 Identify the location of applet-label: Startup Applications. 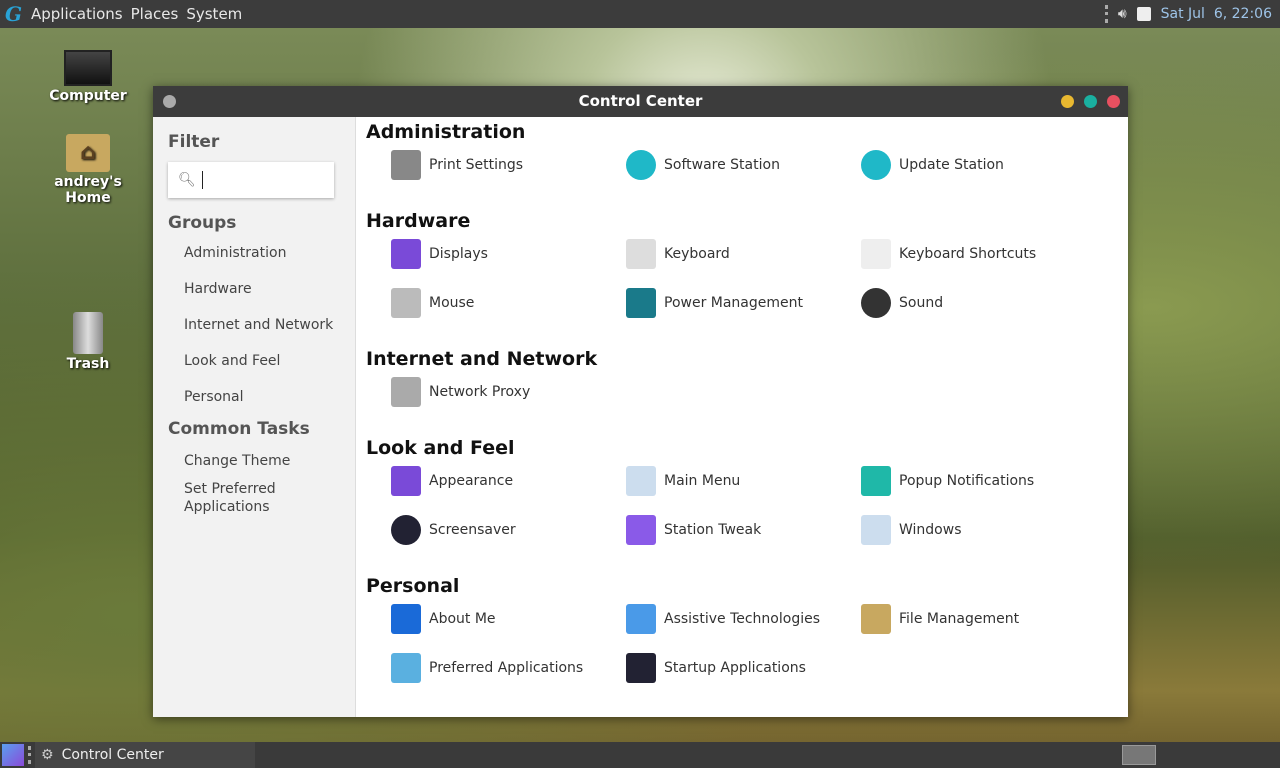
(735, 668).